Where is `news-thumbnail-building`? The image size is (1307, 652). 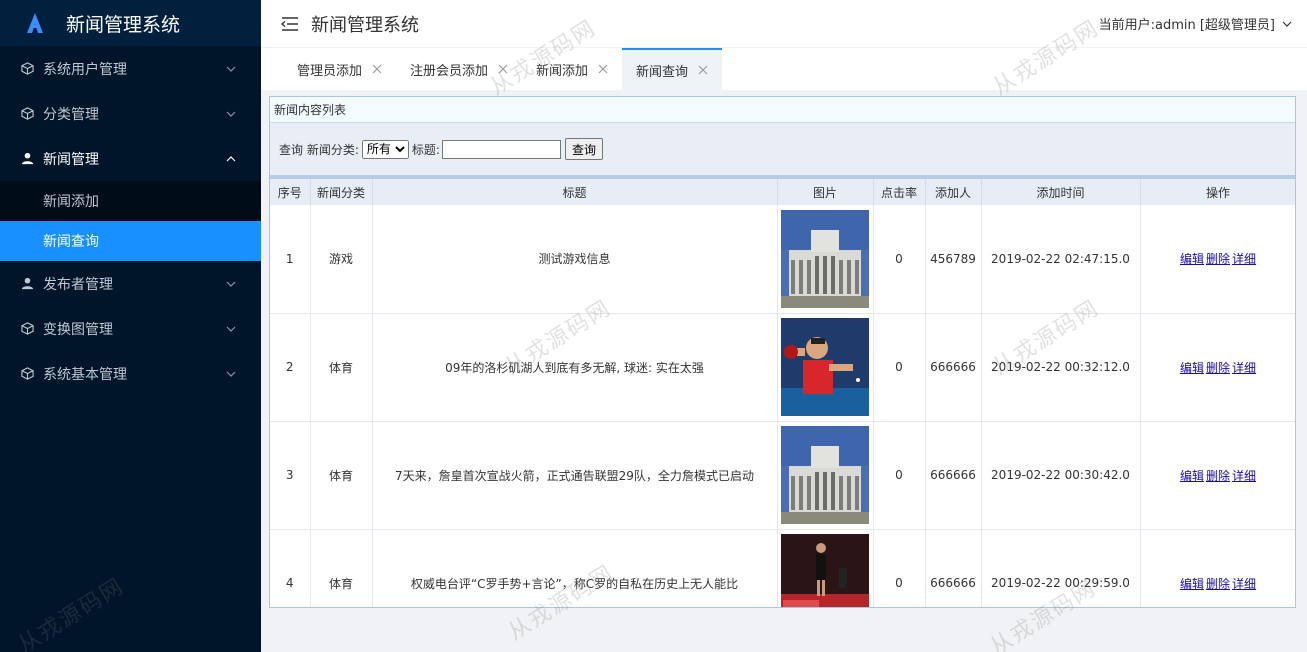
news-thumbnail-building is located at coordinates (825, 258).